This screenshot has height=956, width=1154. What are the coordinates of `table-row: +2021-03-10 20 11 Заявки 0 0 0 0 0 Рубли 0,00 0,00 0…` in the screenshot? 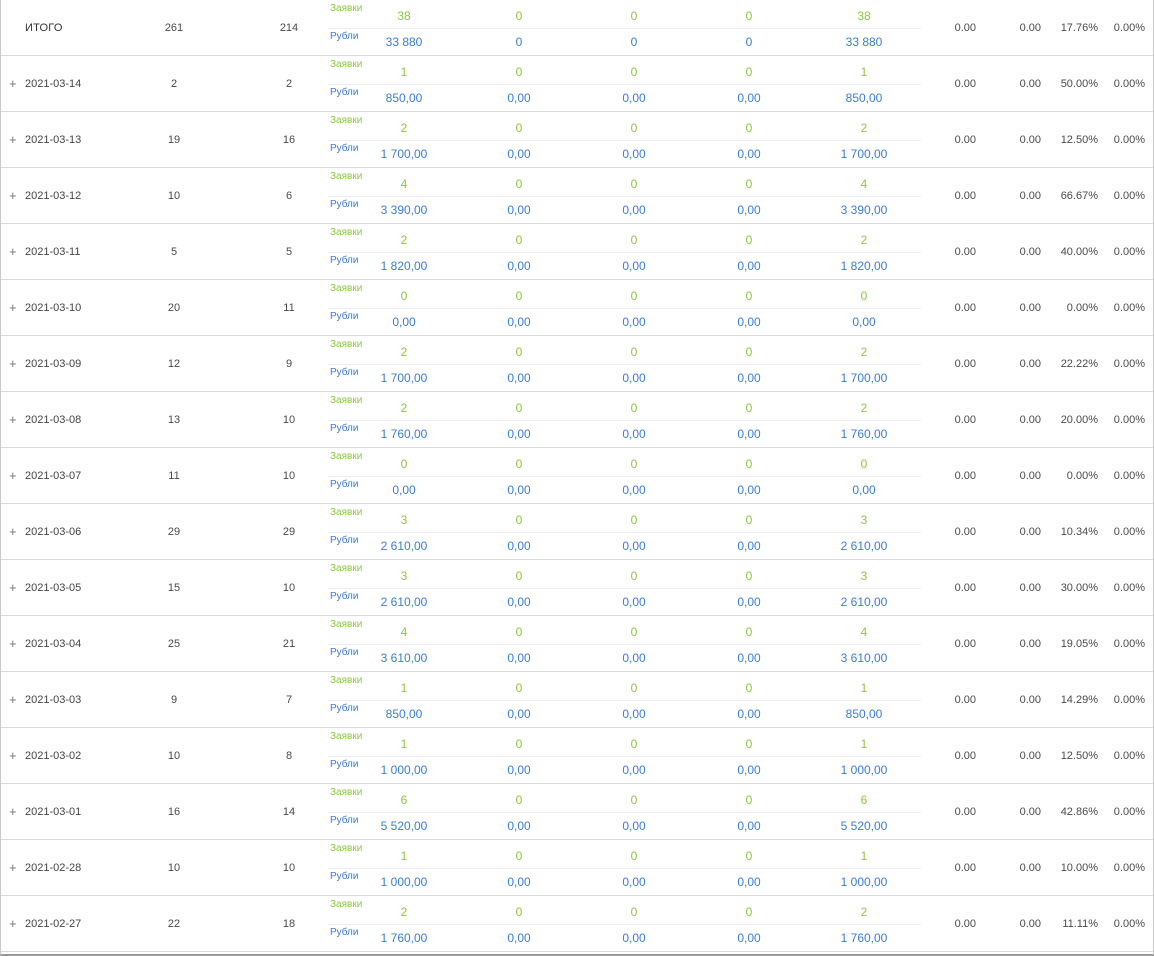 It's located at (577, 308).